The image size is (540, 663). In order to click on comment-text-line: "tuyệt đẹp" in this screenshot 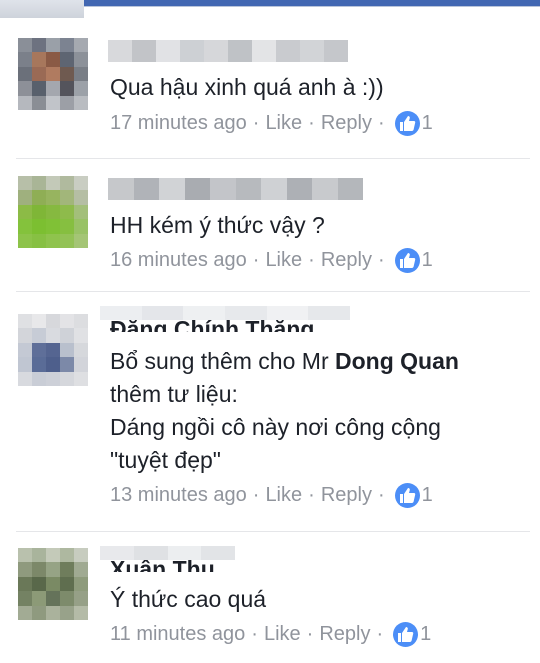, I will do `click(165, 460)`.